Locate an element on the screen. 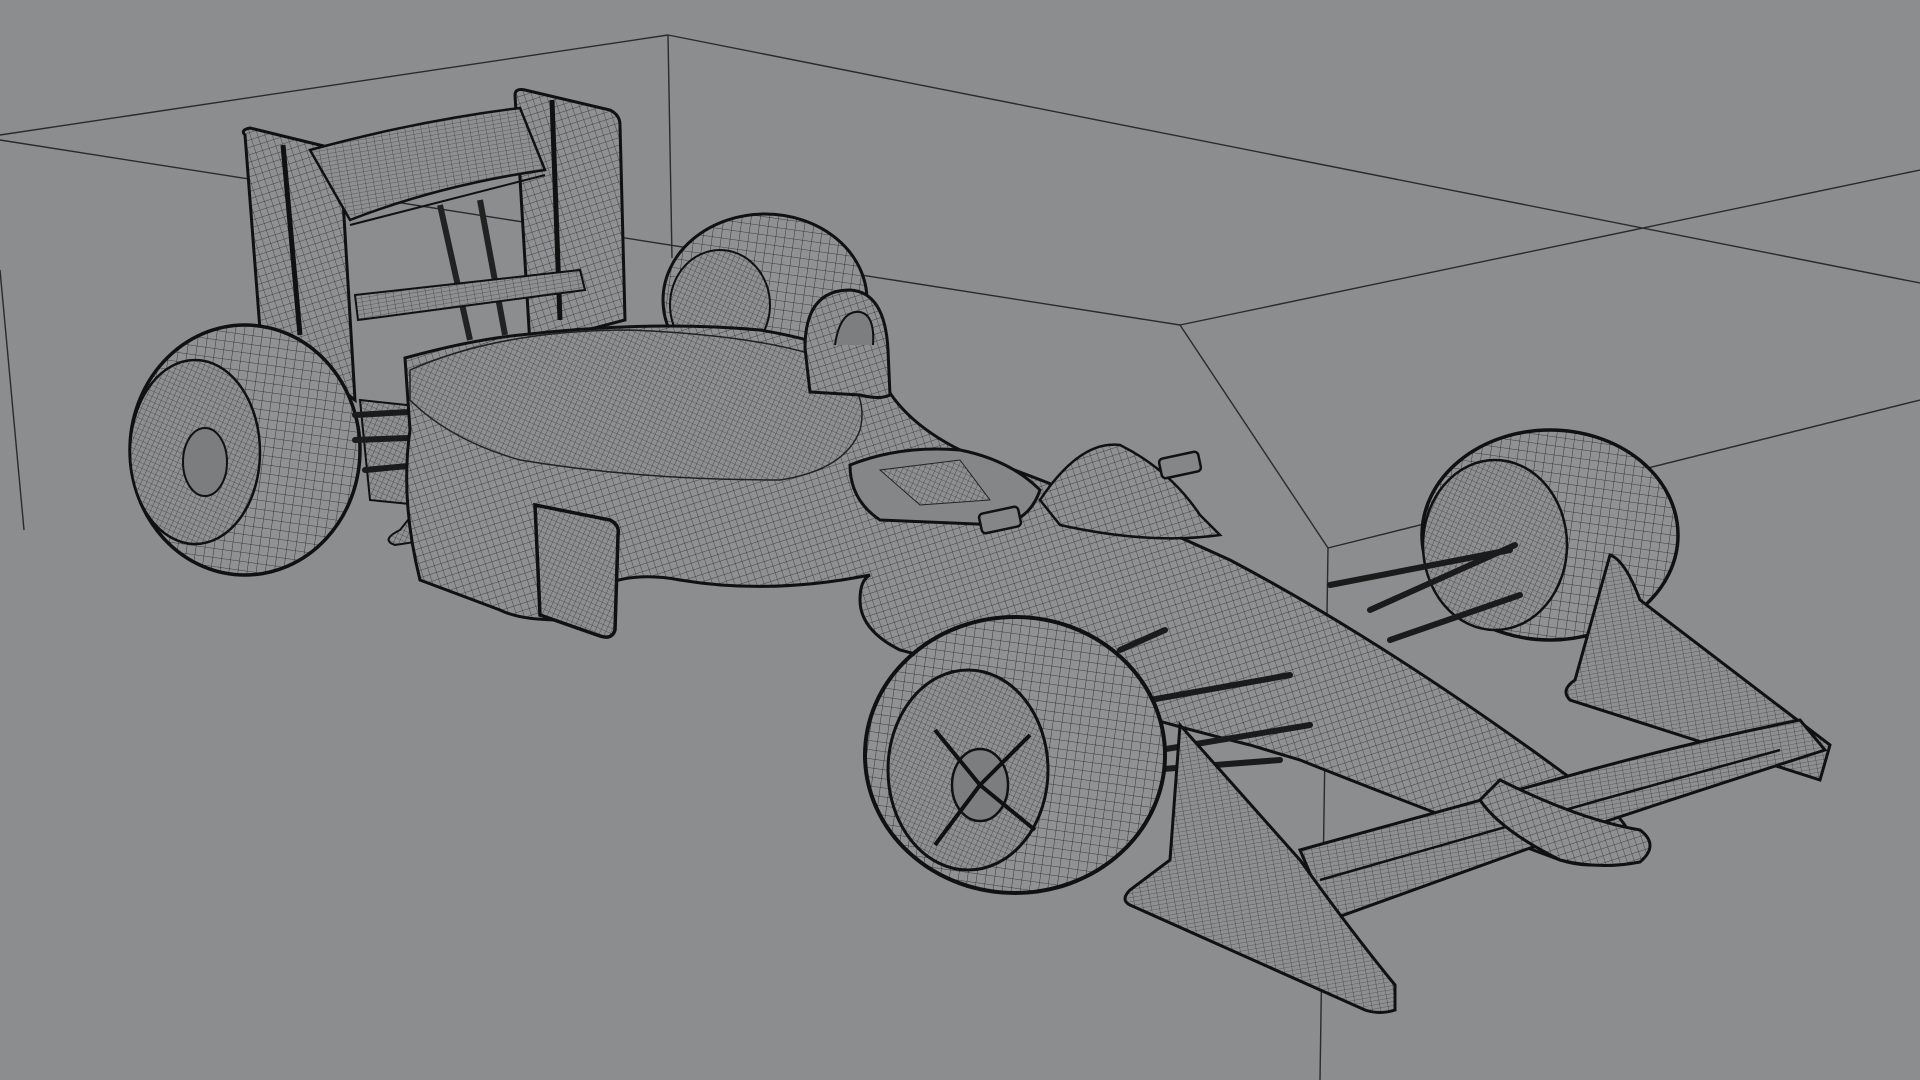 The width and height of the screenshot is (1920, 1080). sidepod-panel is located at coordinates (577, 570).